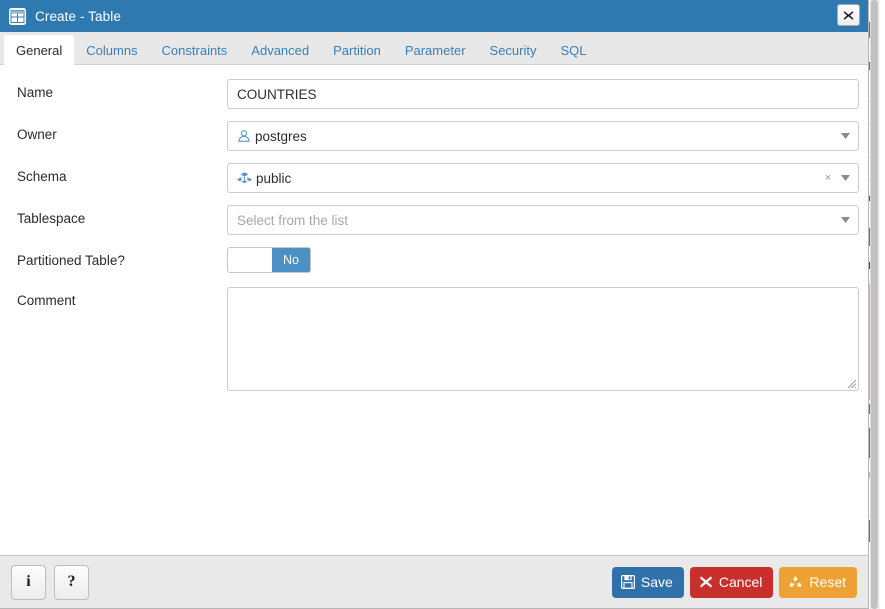 The image size is (885, 609). I want to click on info-icon: i, so click(28, 582).